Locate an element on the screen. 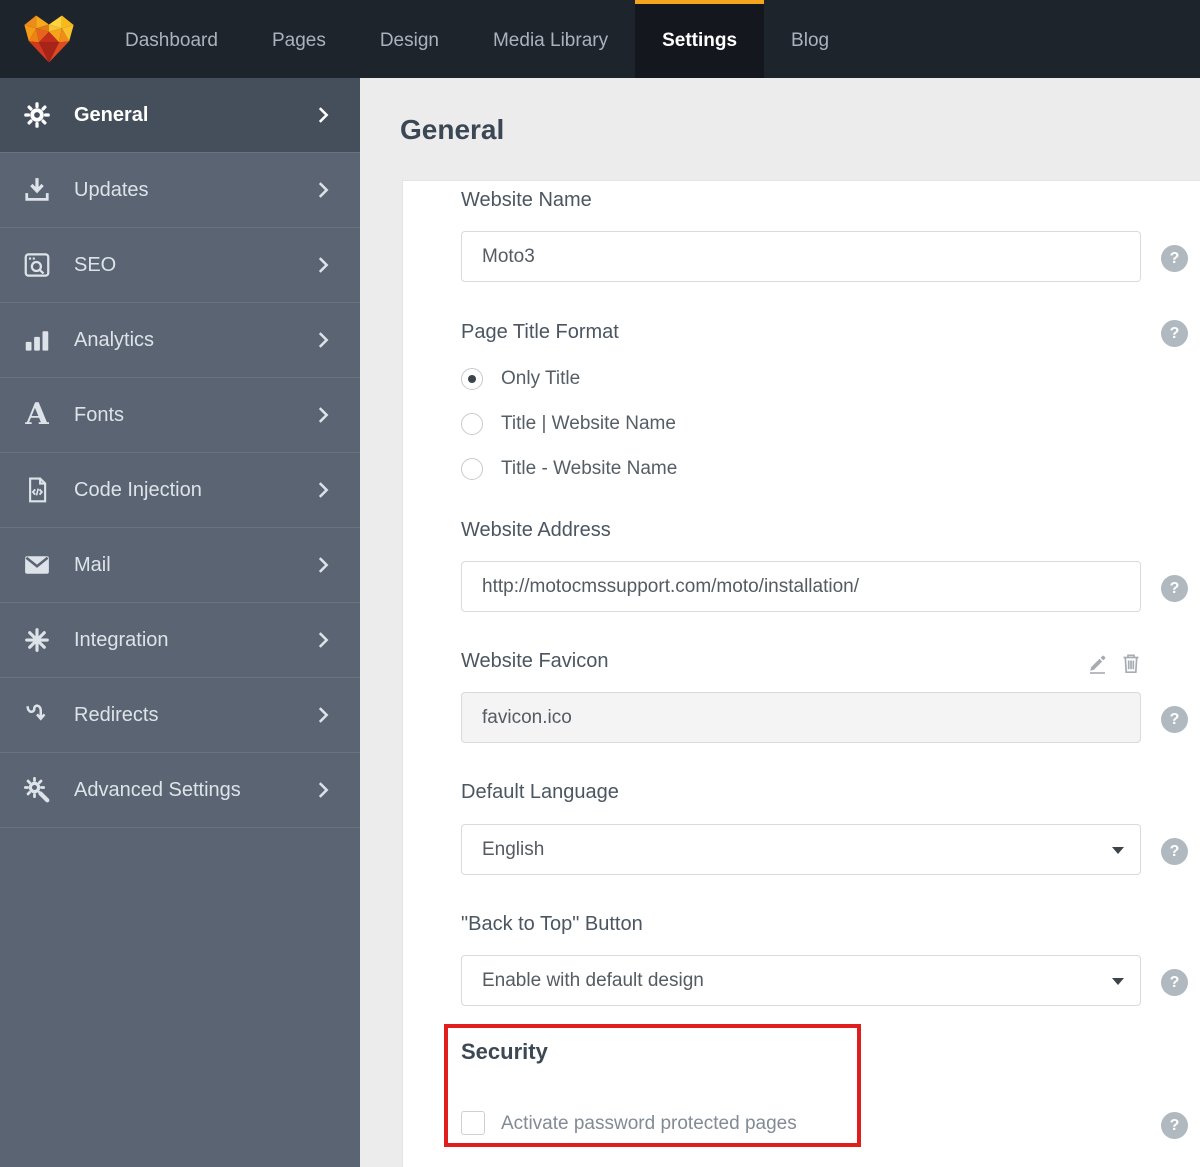  nav-dashboard: Dashboard is located at coordinates (171, 39).